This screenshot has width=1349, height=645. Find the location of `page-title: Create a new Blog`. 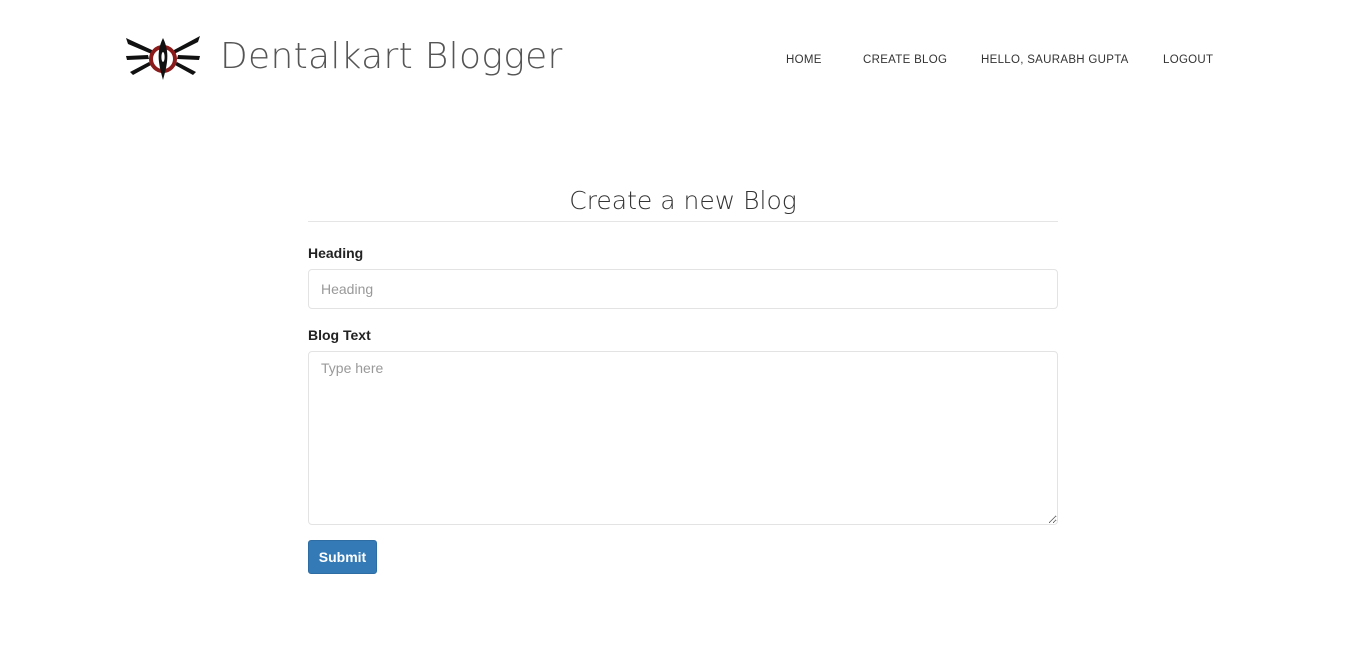

page-title: Create a new Blog is located at coordinates (683, 200).